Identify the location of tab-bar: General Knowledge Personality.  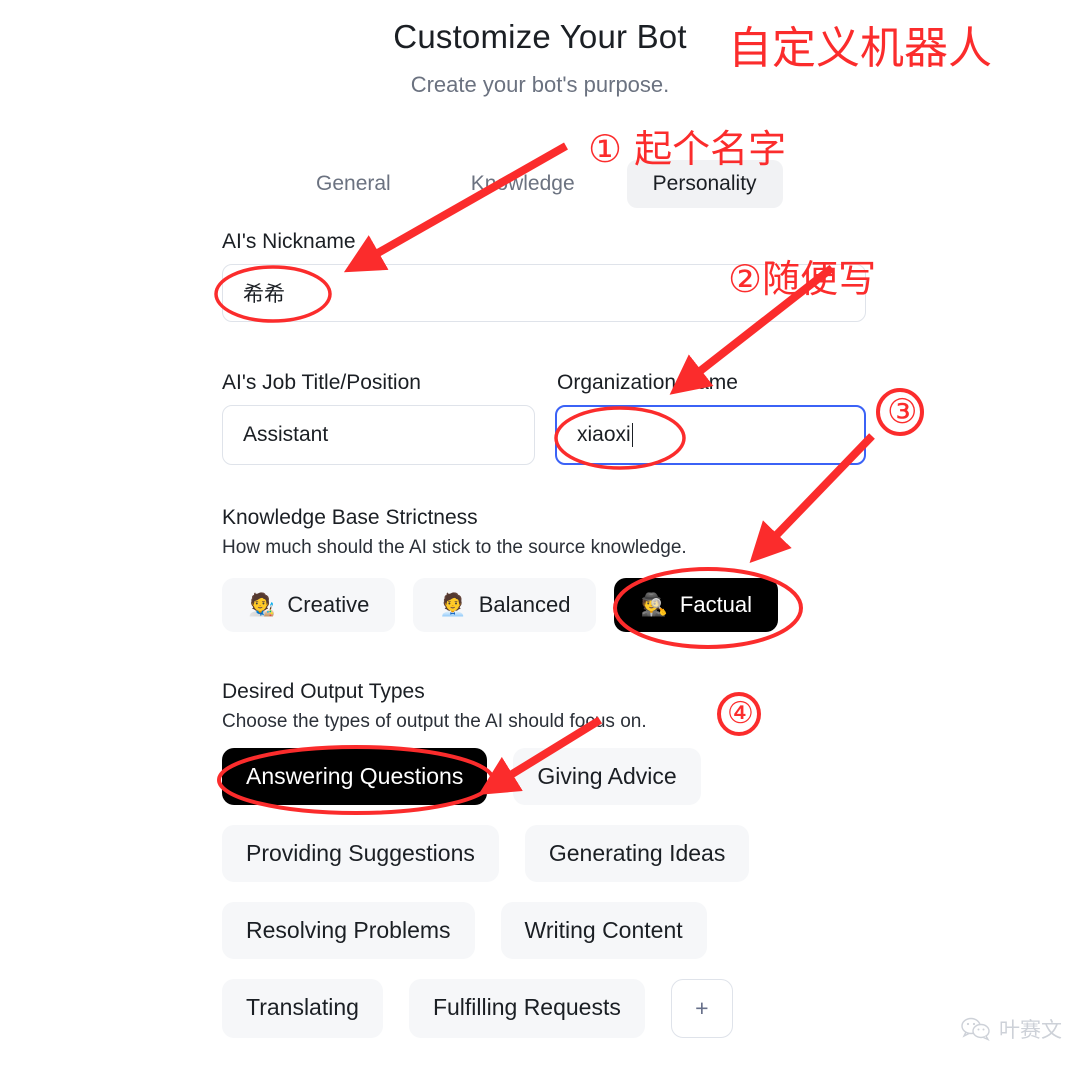
(536, 184).